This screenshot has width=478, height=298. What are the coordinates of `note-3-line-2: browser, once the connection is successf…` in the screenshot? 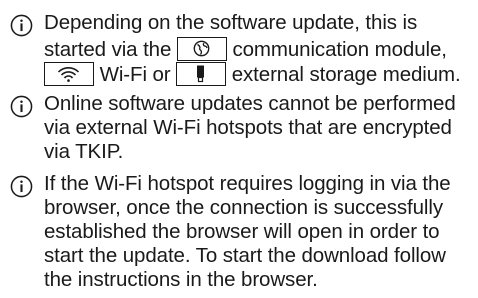 It's located at (243, 207).